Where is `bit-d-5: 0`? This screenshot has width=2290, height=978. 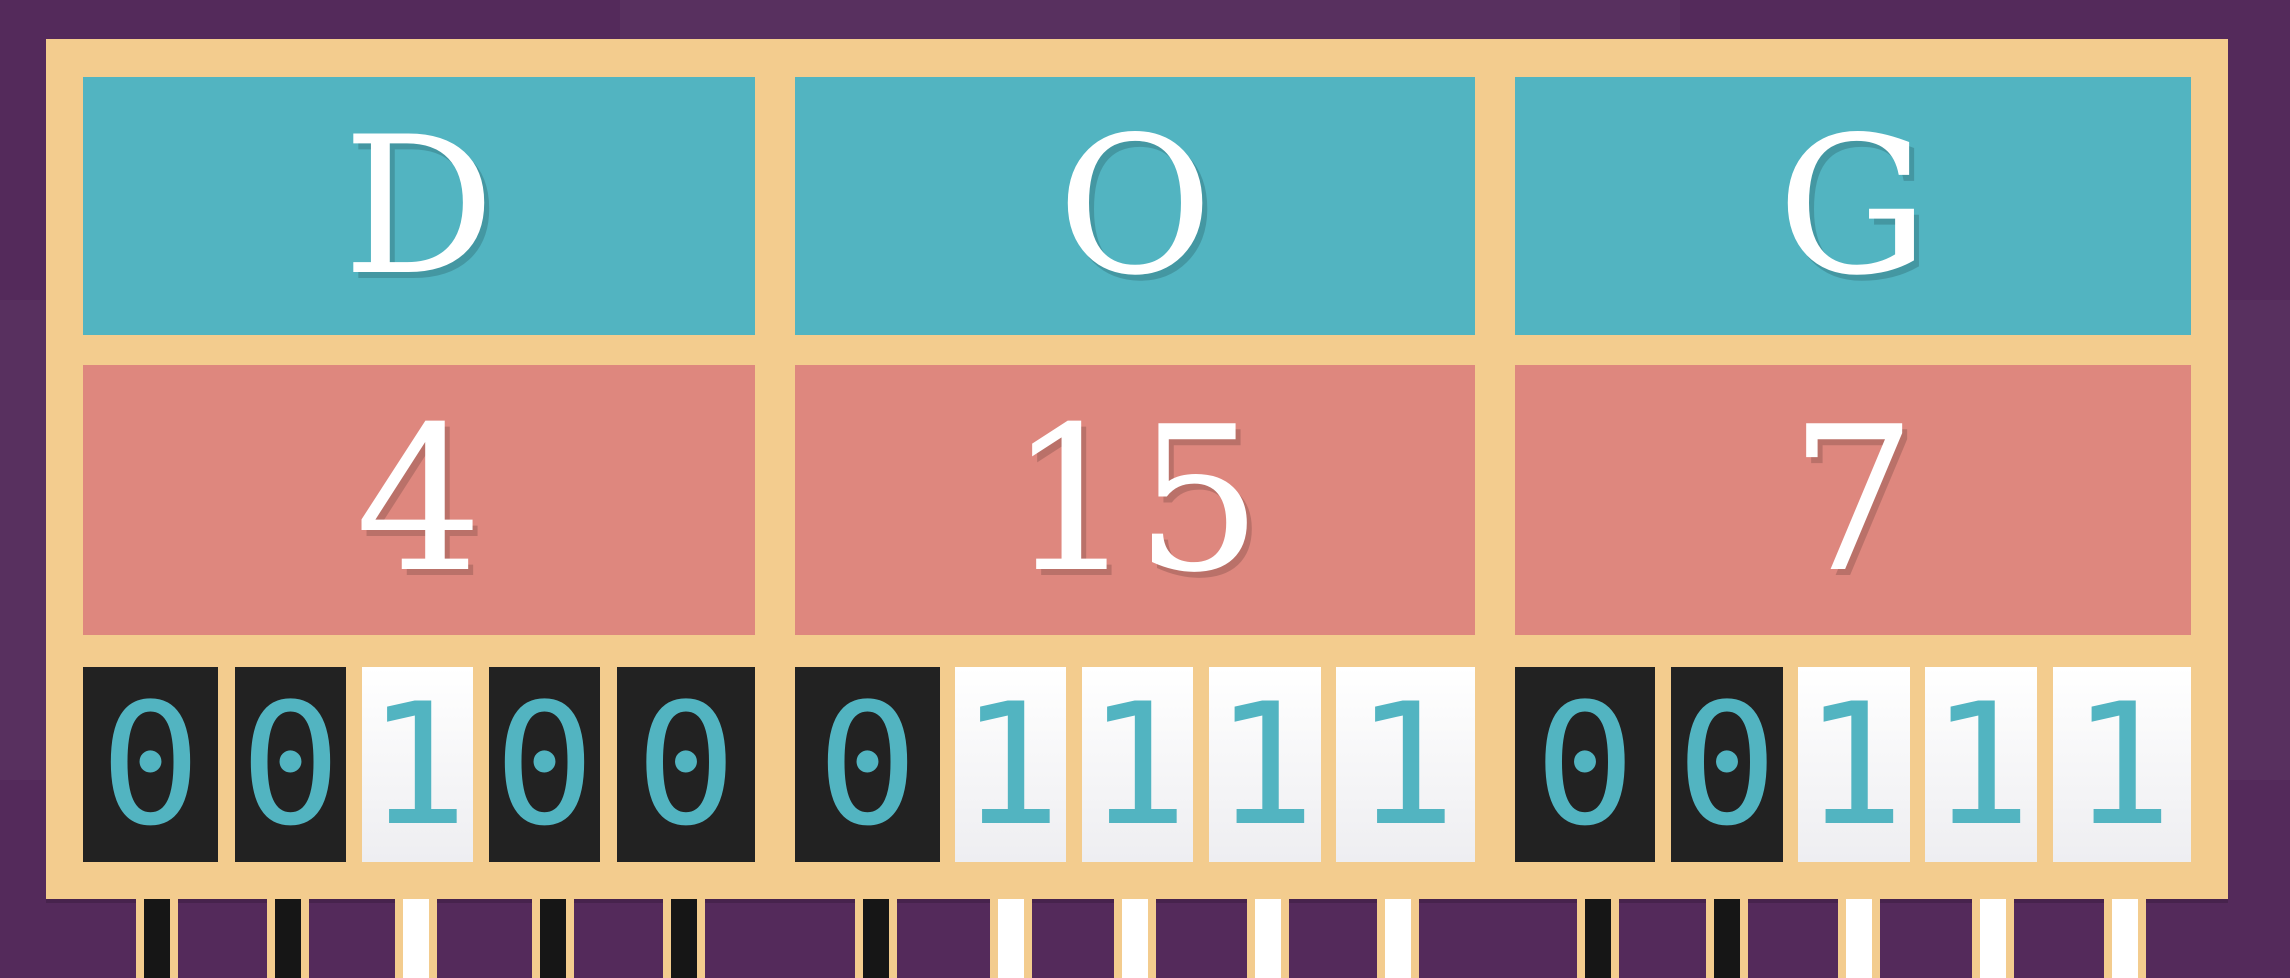 bit-d-5: 0 is located at coordinates (686, 765).